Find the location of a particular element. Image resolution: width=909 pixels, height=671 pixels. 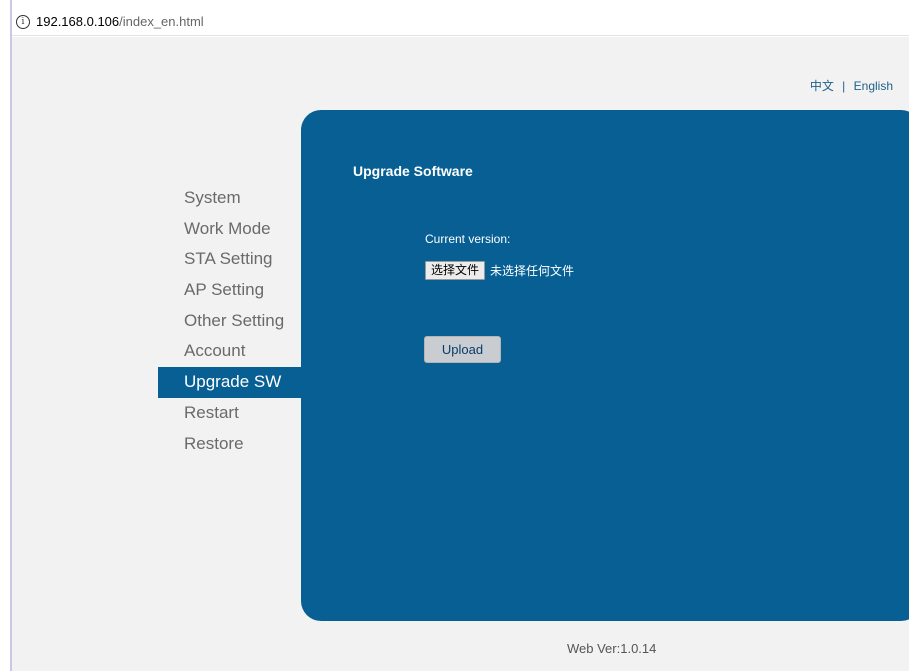

language-english-link: English is located at coordinates (873, 86).